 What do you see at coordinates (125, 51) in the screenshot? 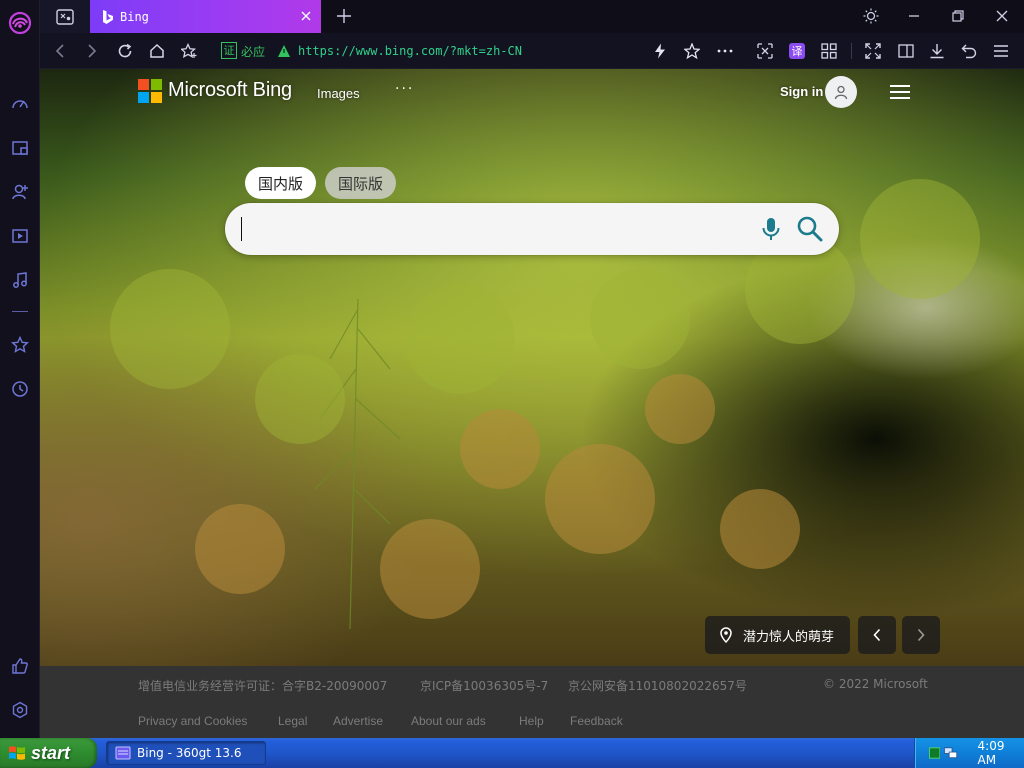
I see `reload-icon` at bounding box center [125, 51].